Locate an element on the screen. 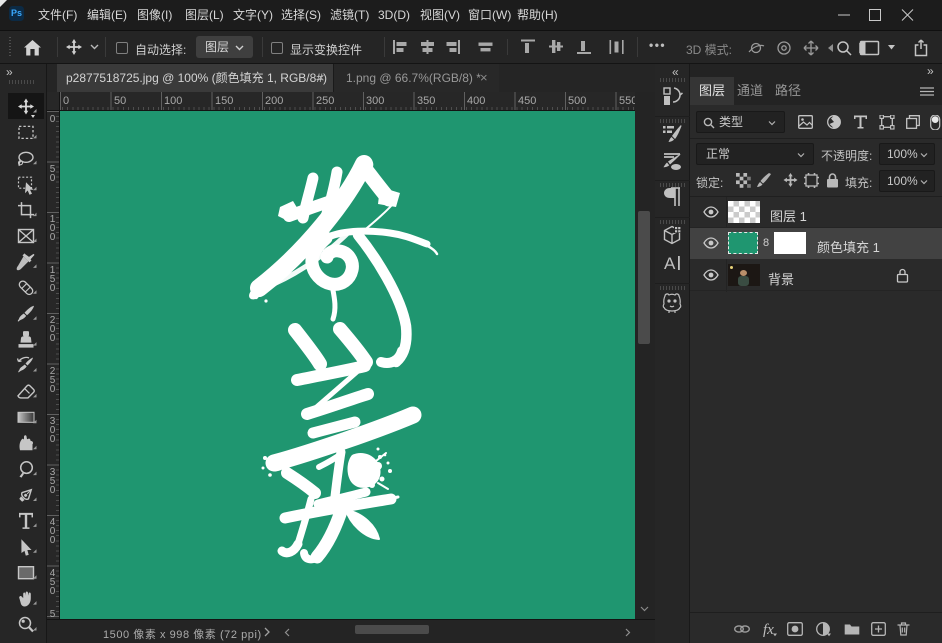 The height and width of the screenshot is (643, 942). svg-text: A is located at coordinates (670, 263).